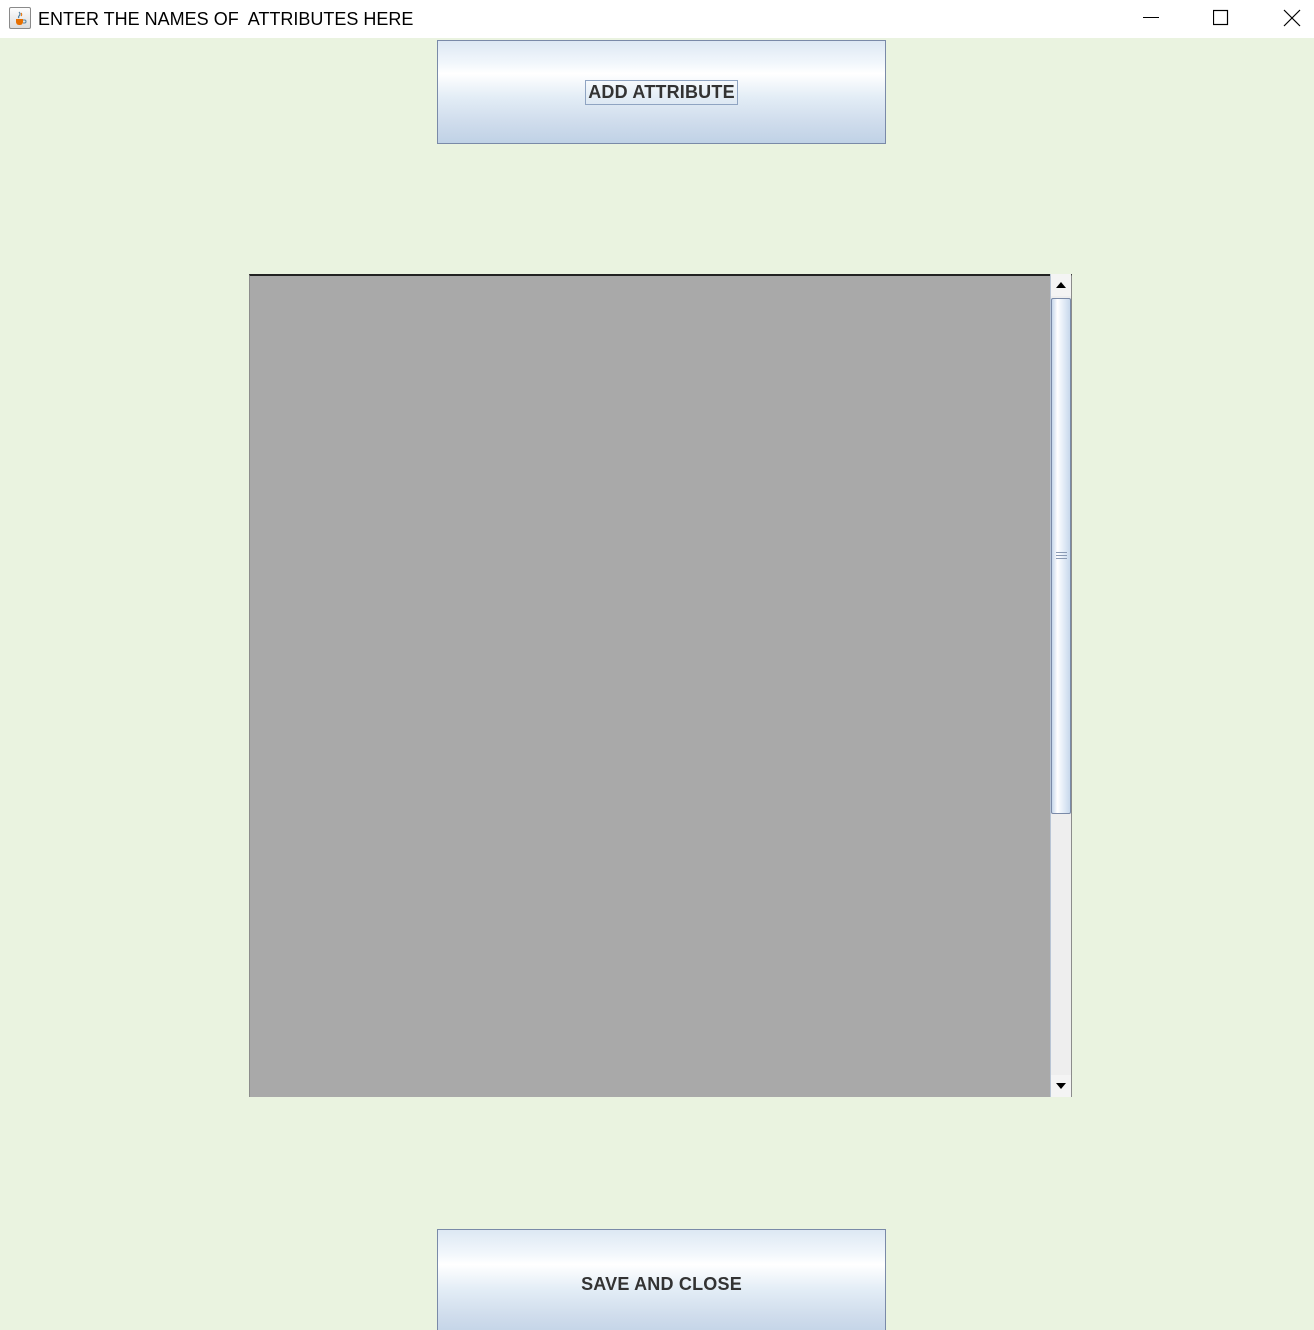 Image resolution: width=1314 pixels, height=1330 pixels. I want to click on title-bar: ENTER THE NAMES OF ATTRIBUTES HERE, so click(657, 19).